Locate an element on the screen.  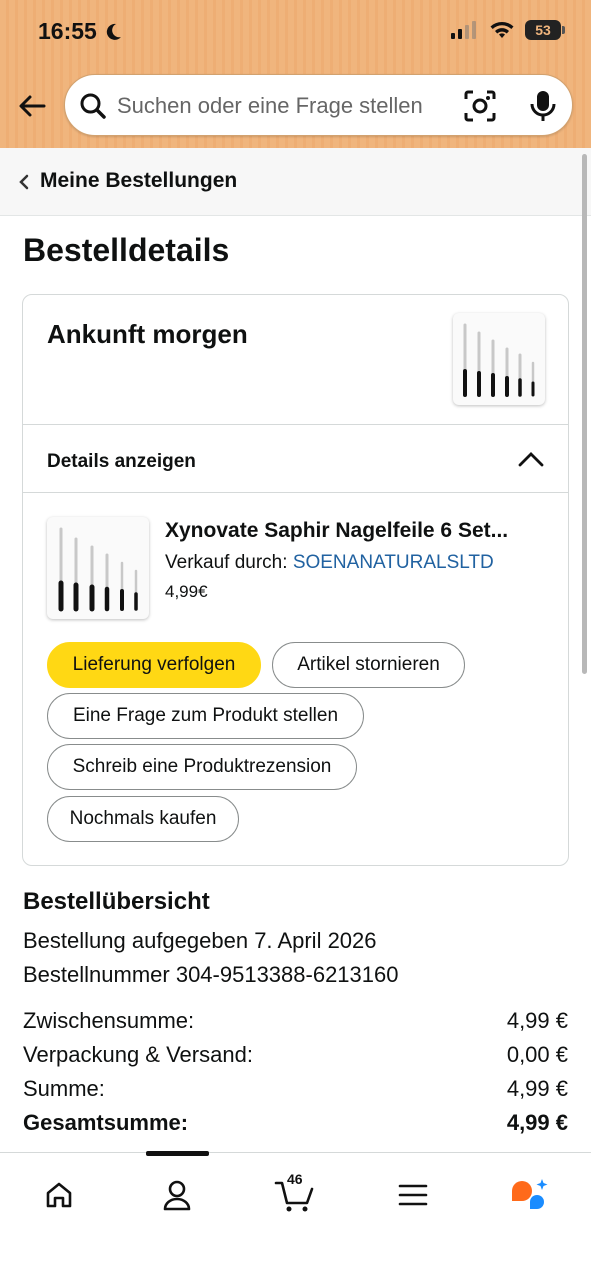
arrival-status: Ankunft morgen is located at coordinates (147, 334).